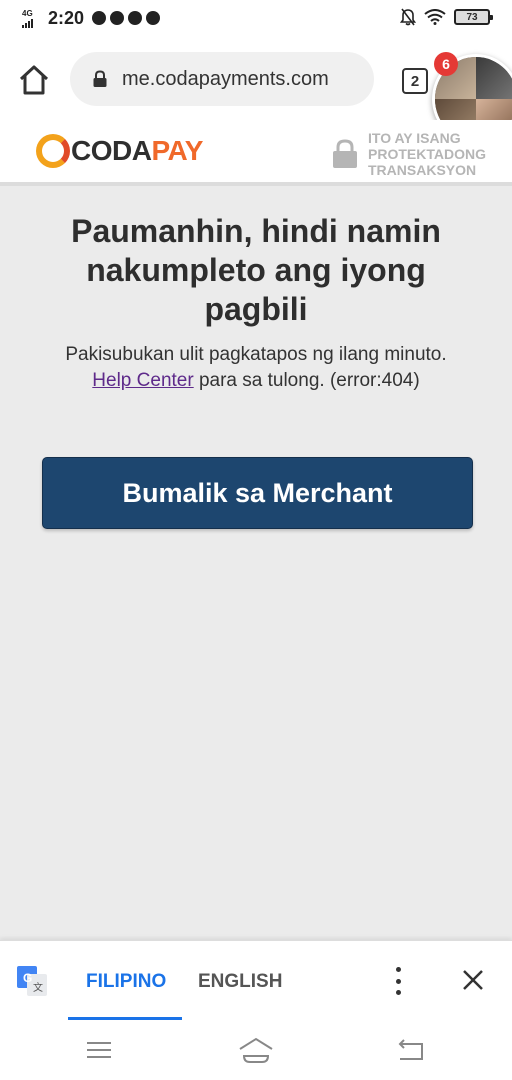  What do you see at coordinates (411, 1050) in the screenshot?
I see `back-nav-icon` at bounding box center [411, 1050].